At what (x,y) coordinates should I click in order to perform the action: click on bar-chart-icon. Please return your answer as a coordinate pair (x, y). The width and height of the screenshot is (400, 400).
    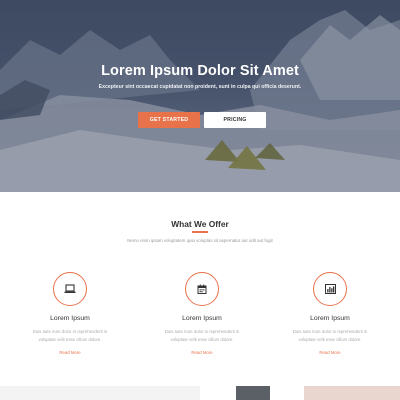
    Looking at the image, I should click on (330, 289).